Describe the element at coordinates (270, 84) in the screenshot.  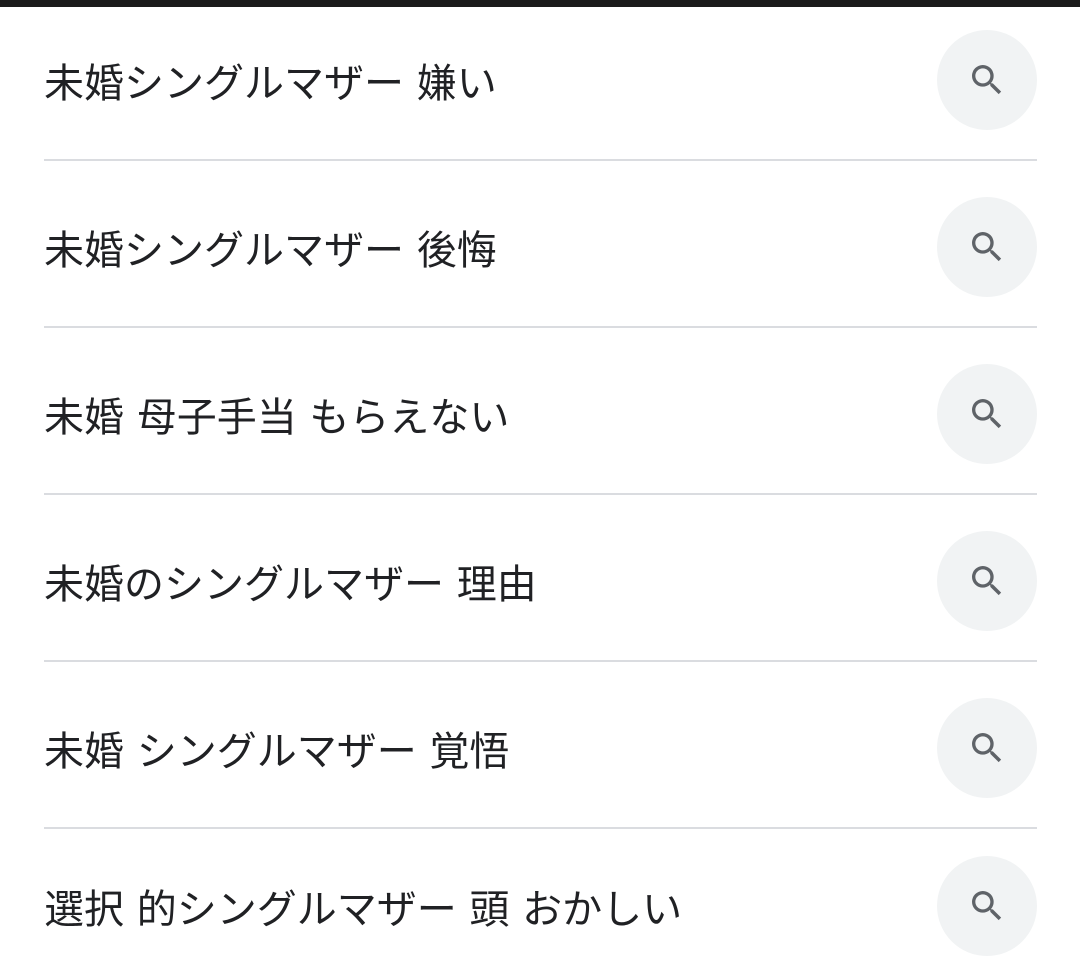
I see `suggestion-text: 未婚シングルマザー 嫌い` at that location.